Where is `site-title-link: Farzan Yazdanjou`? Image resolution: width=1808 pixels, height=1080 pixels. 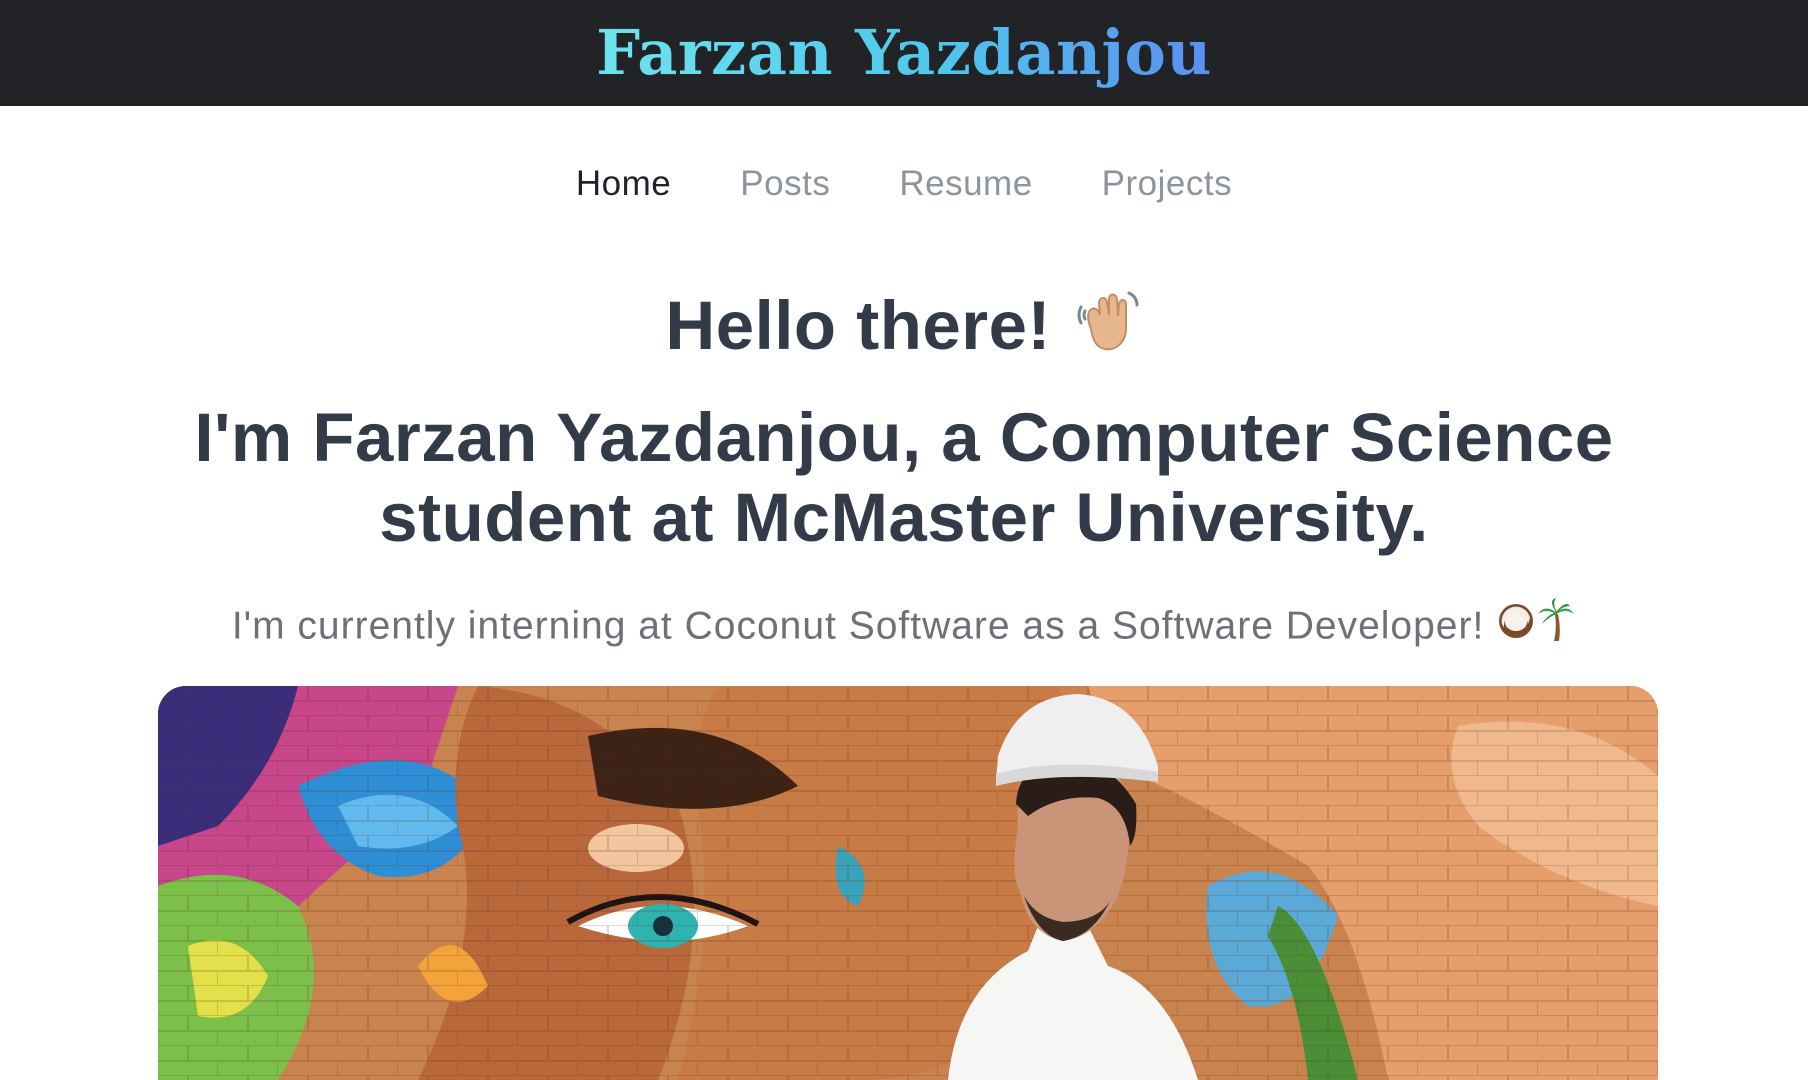
site-title-link: Farzan Yazdanjou is located at coordinates (904, 53).